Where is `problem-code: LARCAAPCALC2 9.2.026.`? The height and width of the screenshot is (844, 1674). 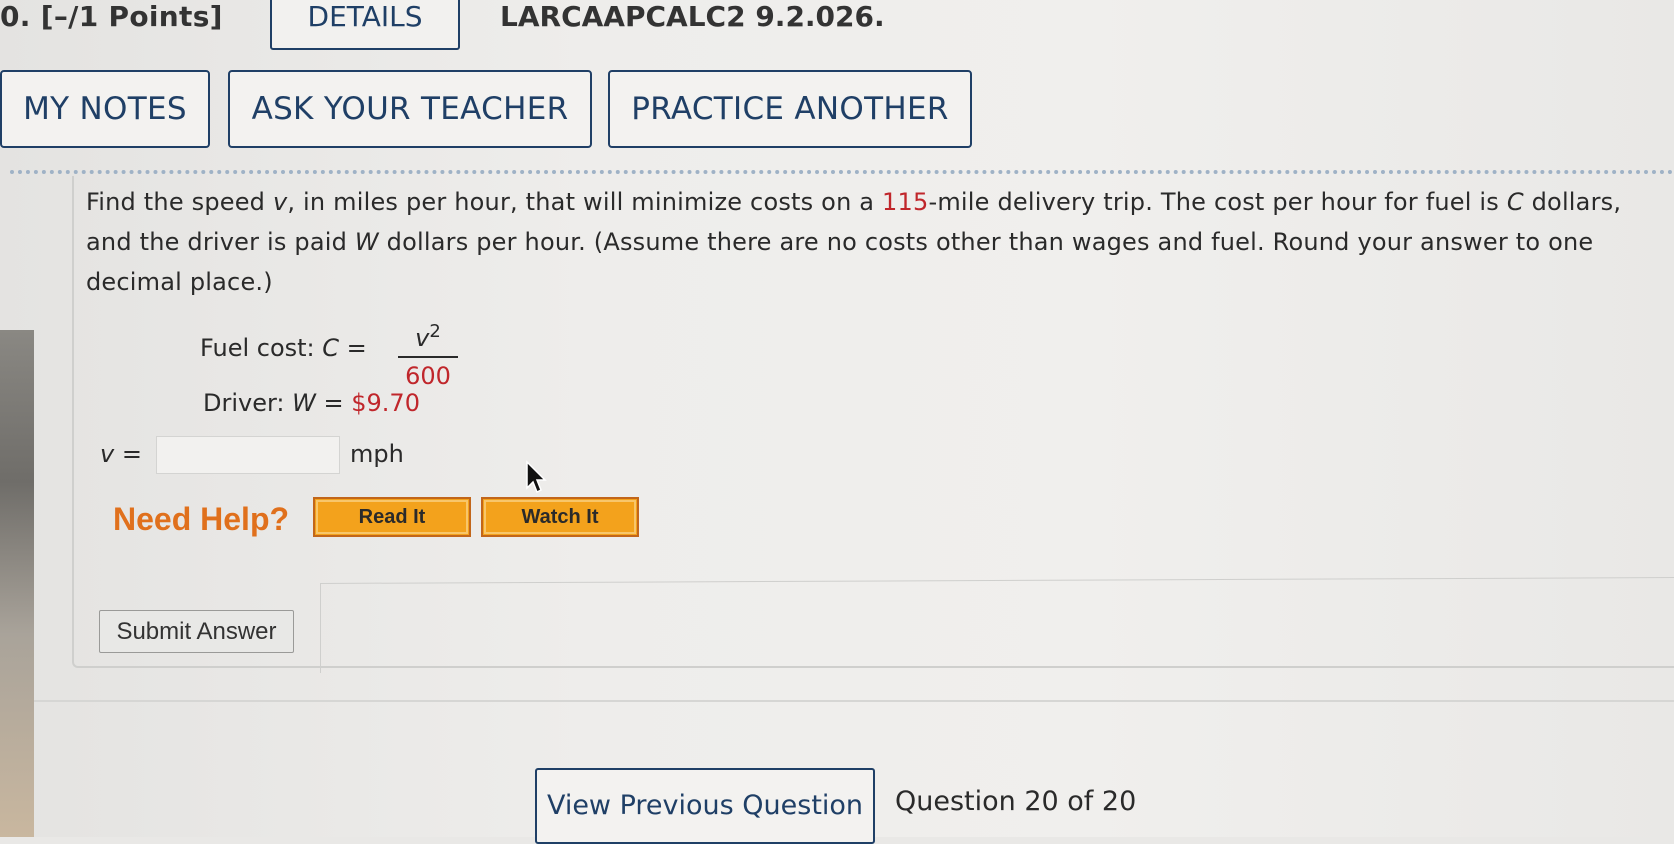 problem-code: LARCAAPCALC2 9.2.026. is located at coordinates (692, 16).